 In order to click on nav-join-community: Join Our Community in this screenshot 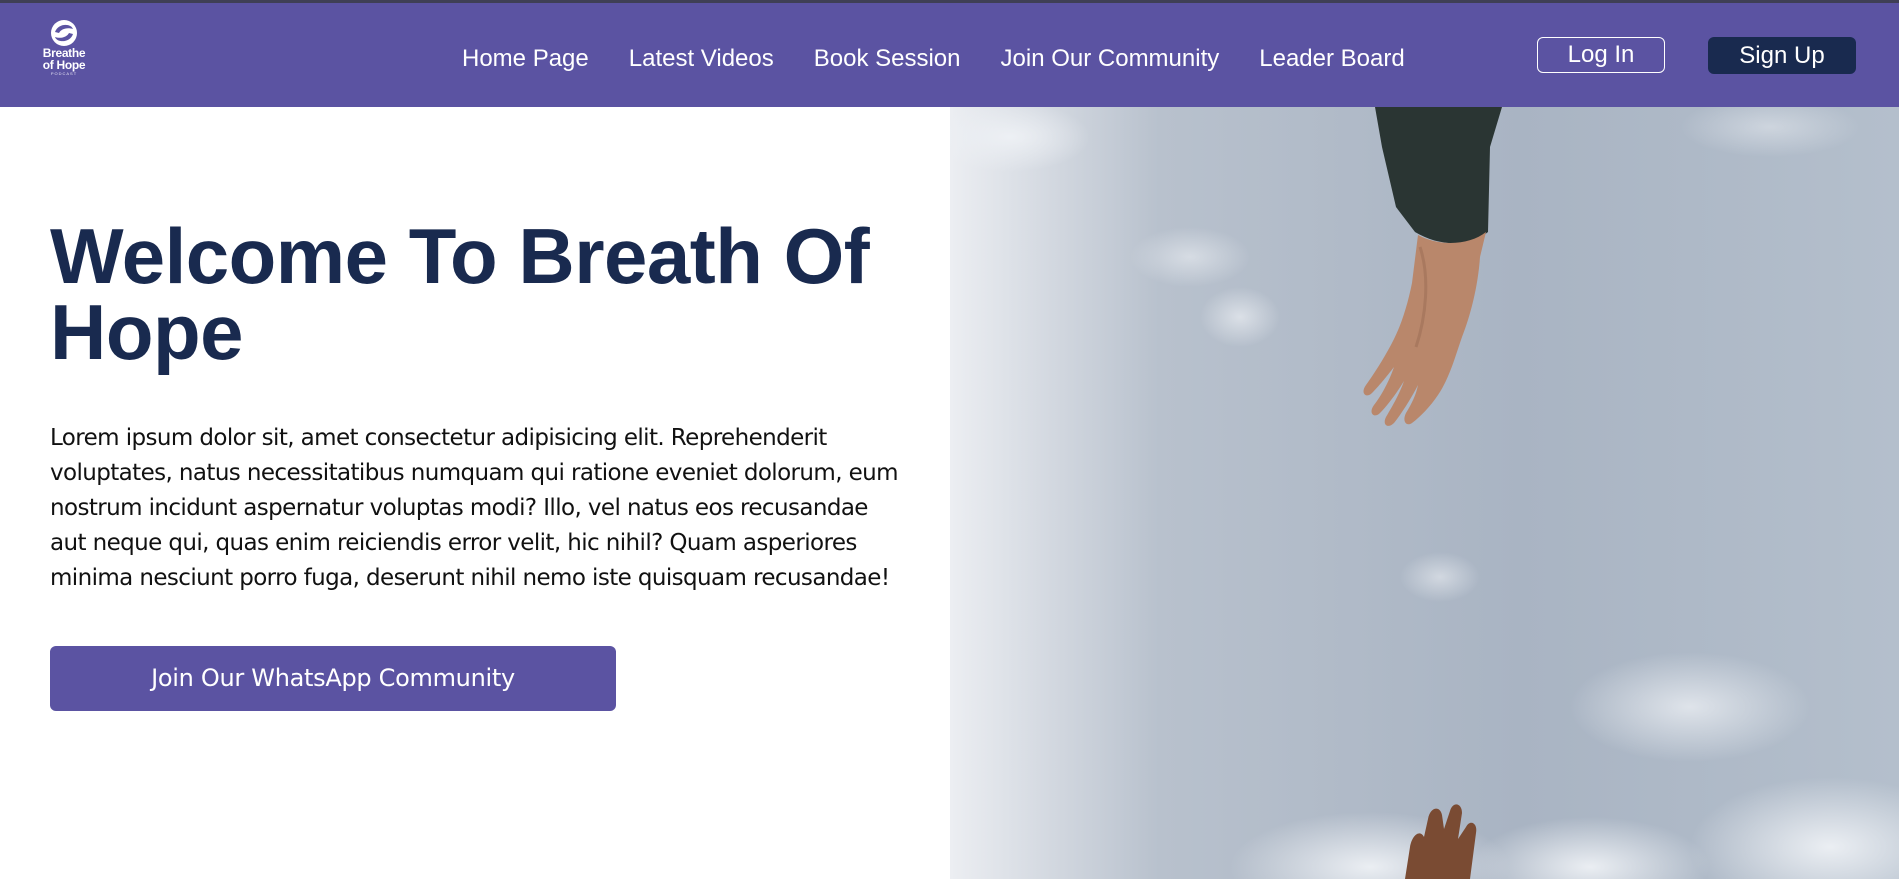, I will do `click(1110, 59)`.